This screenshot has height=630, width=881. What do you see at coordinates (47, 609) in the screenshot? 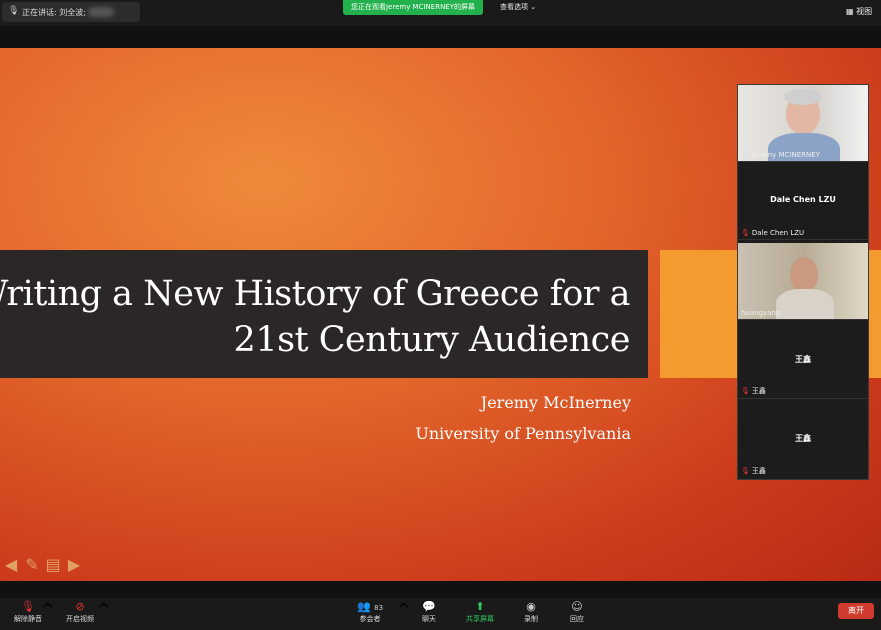
I see `audio-options-caret: ^` at bounding box center [47, 609].